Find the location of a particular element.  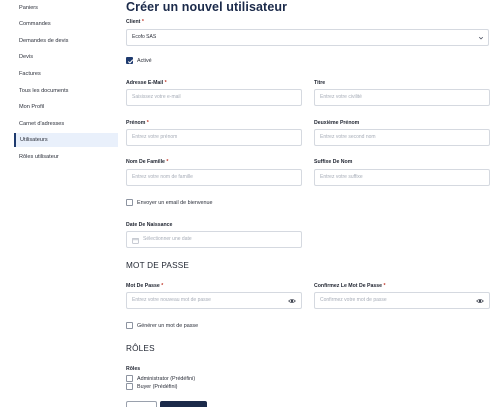

check-icon is located at coordinates (130, 61).